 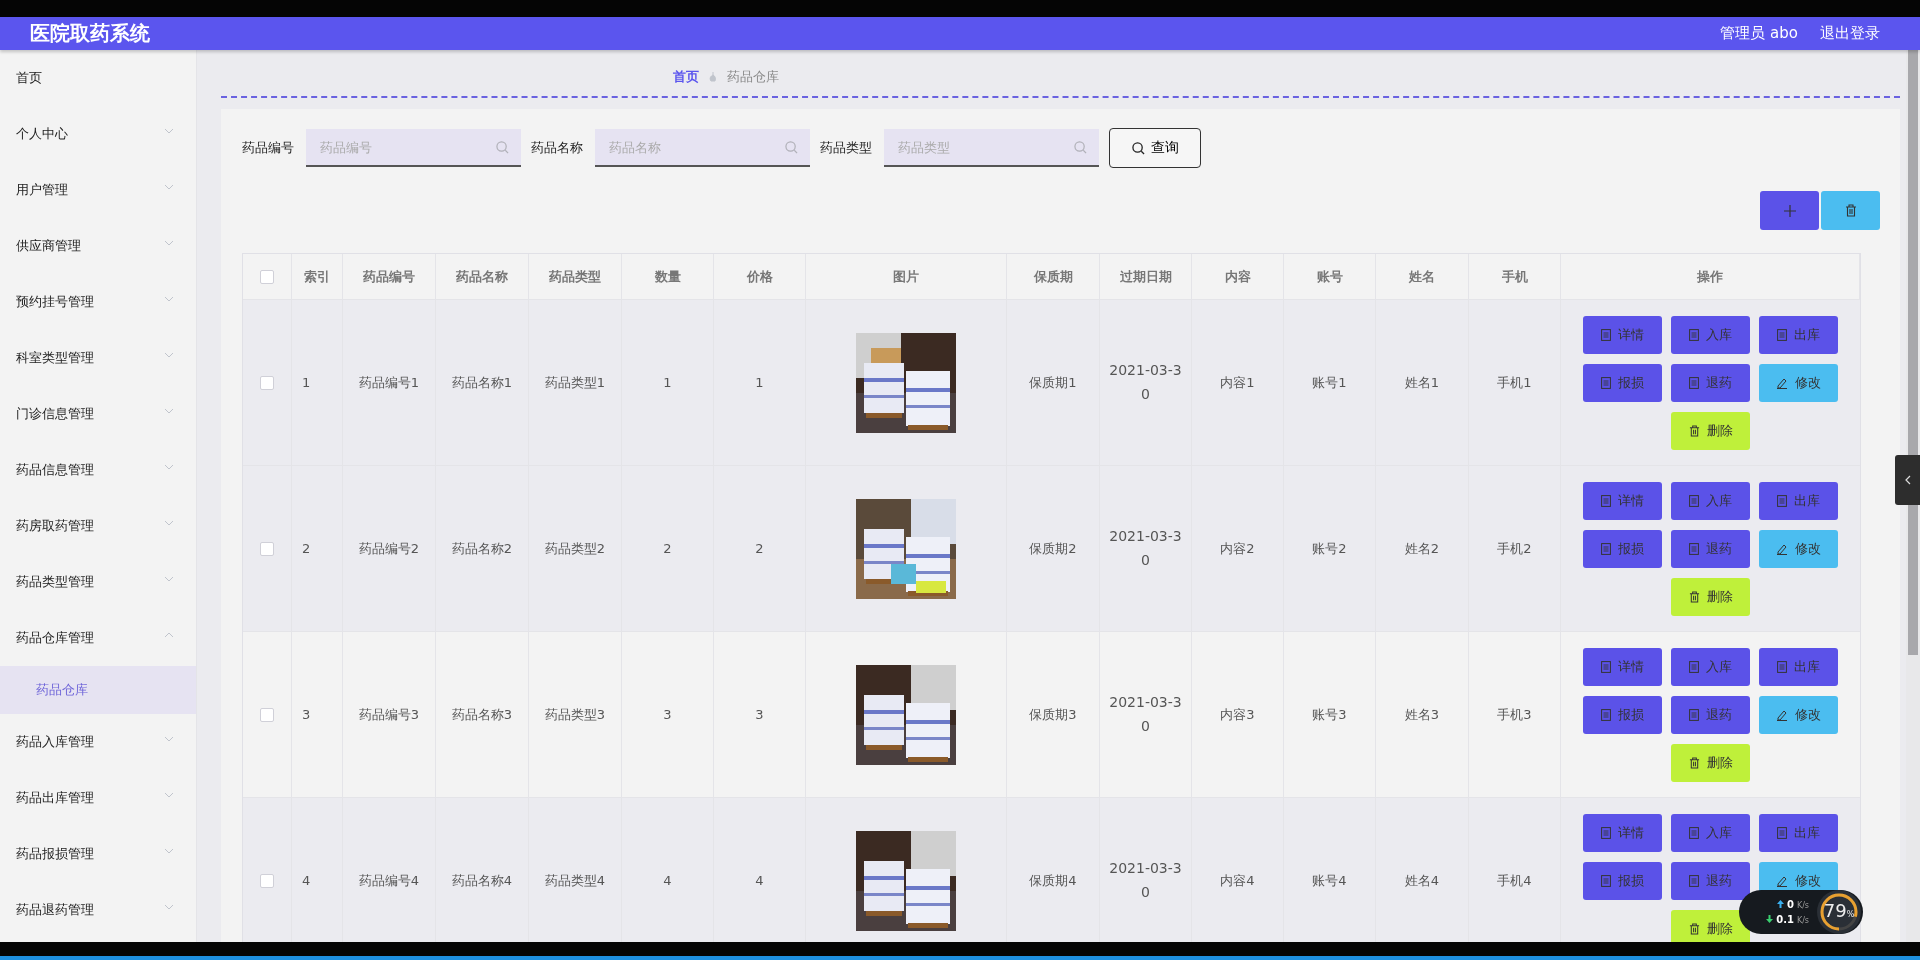 What do you see at coordinates (98, 526) in the screenshot?
I see `sidebar-item: 药房取药管理` at bounding box center [98, 526].